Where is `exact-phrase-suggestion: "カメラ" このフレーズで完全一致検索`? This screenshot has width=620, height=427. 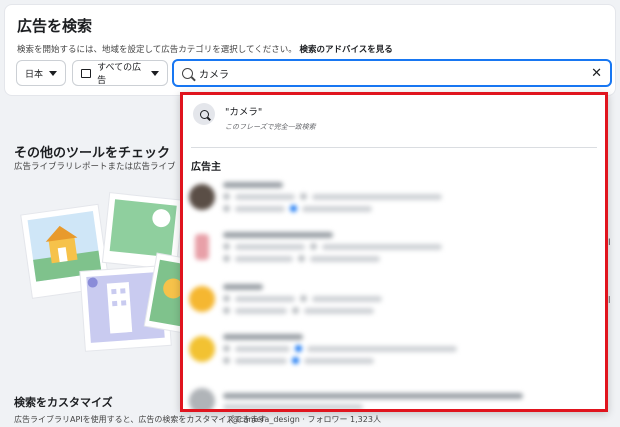
exact-phrase-suggestion: "カメラ" このフレーズで完全一致検索 is located at coordinates (254, 117).